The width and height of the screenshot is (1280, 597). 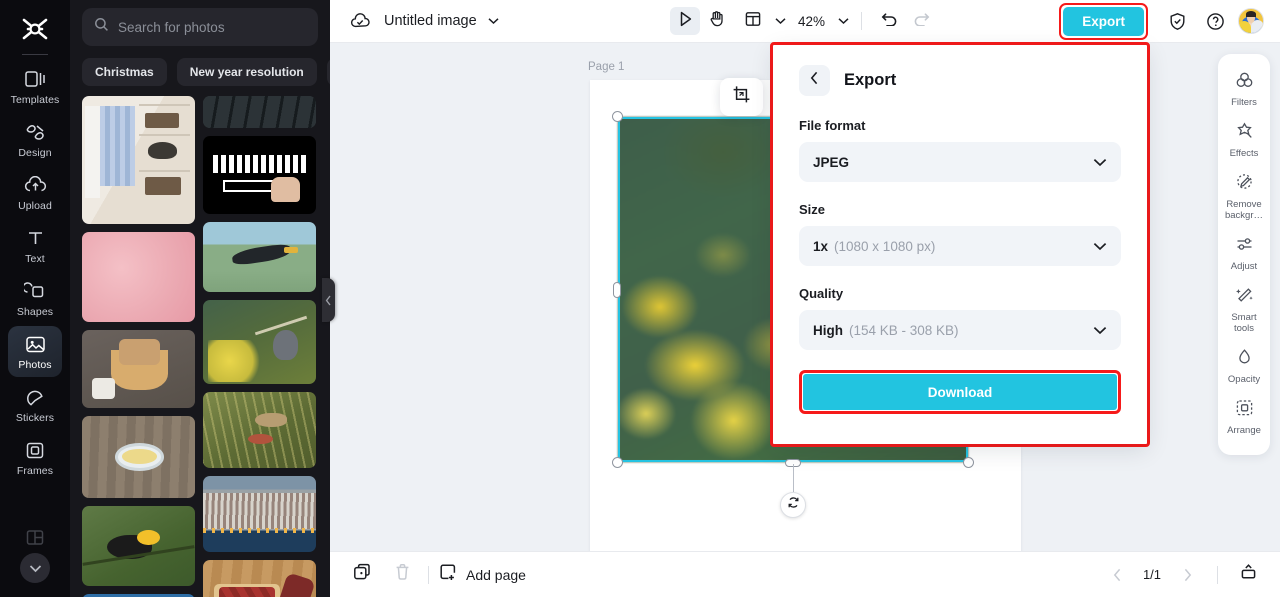 What do you see at coordinates (828, 330) in the screenshot?
I see `quality-value: High` at bounding box center [828, 330].